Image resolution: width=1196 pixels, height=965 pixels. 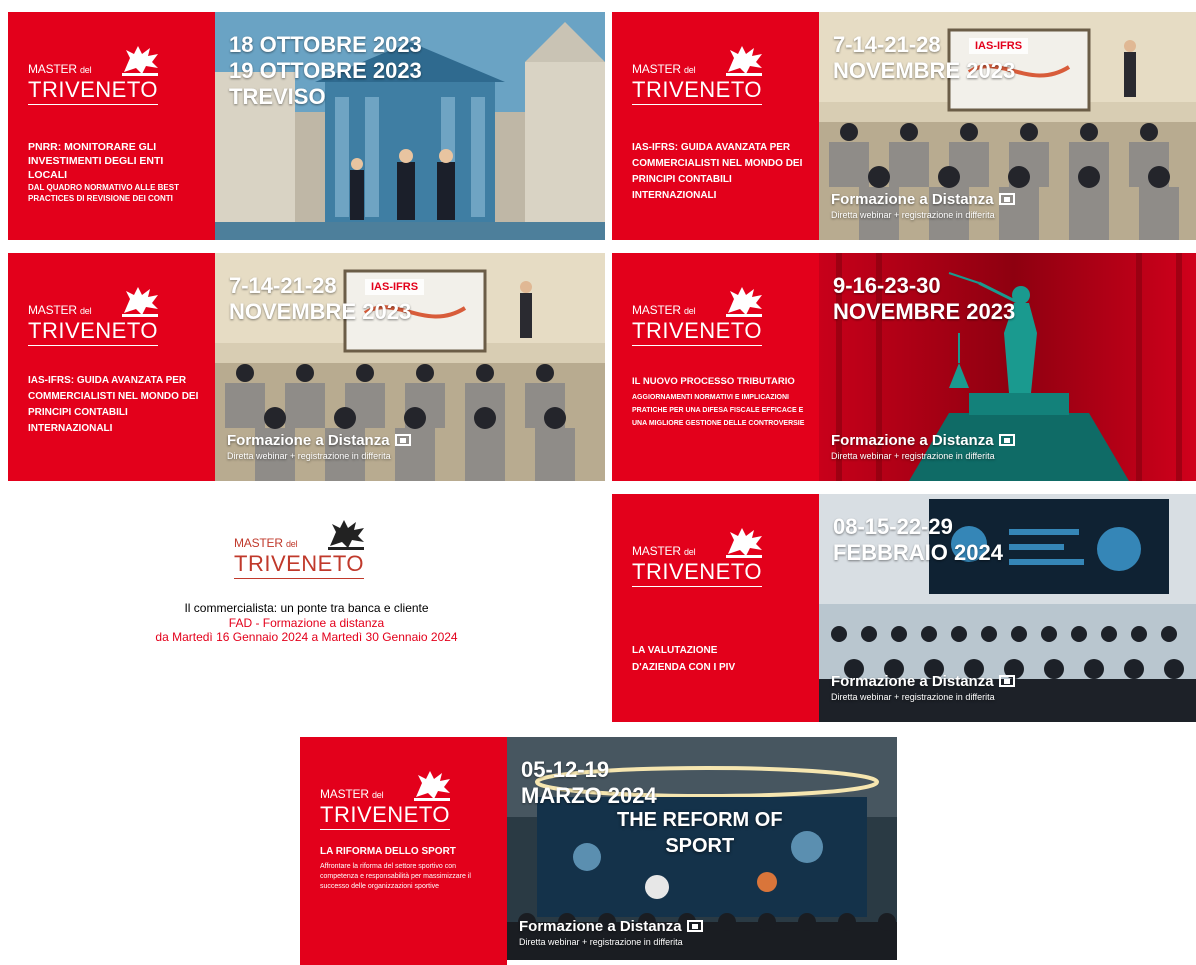 What do you see at coordinates (700, 833) in the screenshot?
I see `reform-of-sport-headline: THE REFORM OF SPORT` at bounding box center [700, 833].